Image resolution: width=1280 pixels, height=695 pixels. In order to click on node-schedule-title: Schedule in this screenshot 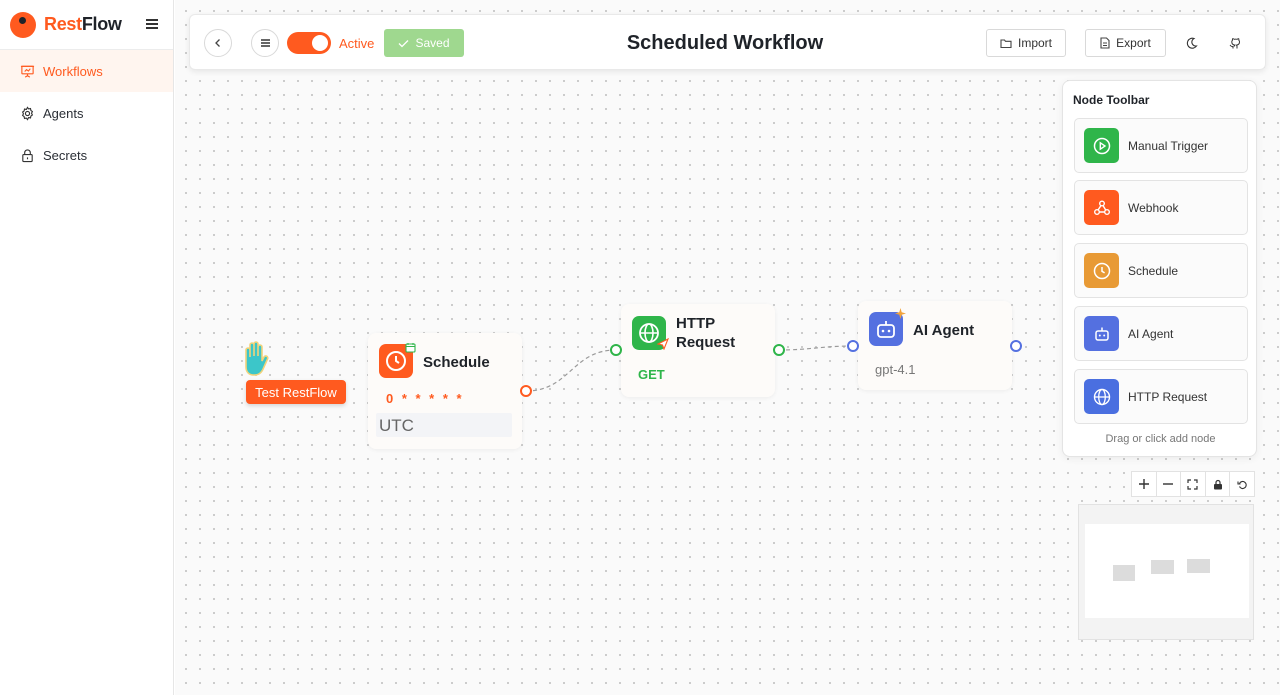, I will do `click(456, 362)`.